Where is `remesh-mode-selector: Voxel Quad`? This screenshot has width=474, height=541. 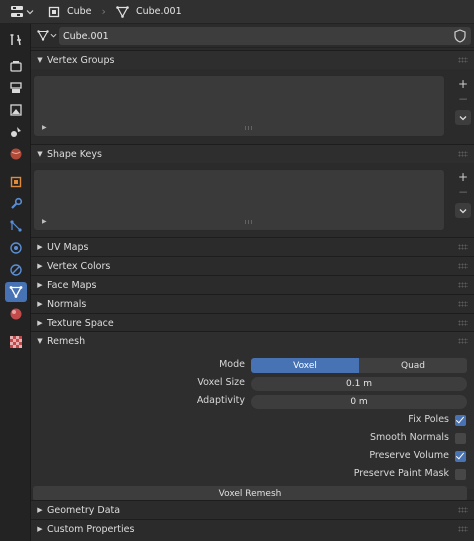
remesh-mode-selector: Voxel Quad is located at coordinates (359, 365).